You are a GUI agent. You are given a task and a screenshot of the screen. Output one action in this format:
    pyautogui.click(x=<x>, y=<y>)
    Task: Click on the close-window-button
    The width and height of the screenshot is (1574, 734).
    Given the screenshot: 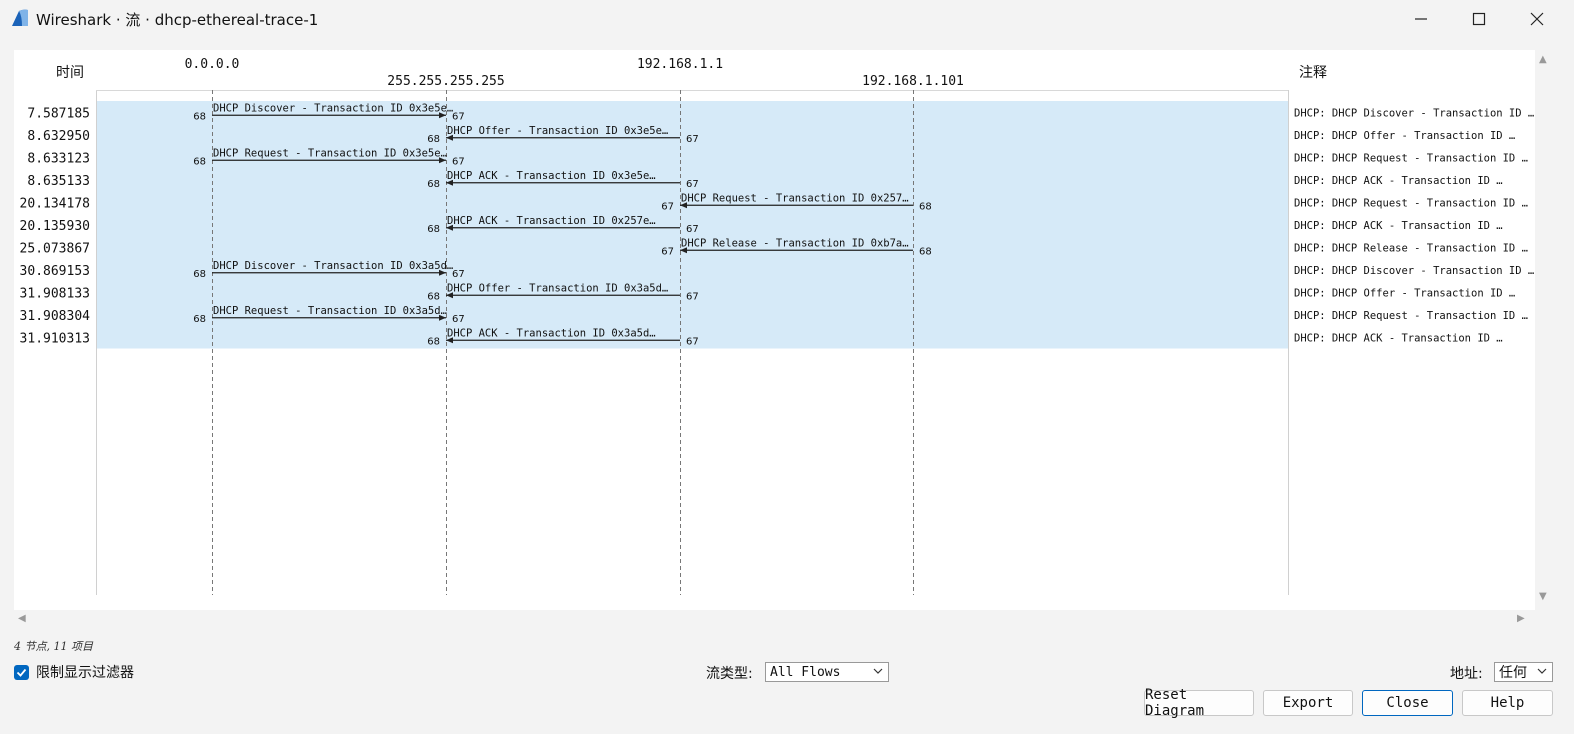 What is the action you would take?
    pyautogui.click(x=1537, y=19)
    